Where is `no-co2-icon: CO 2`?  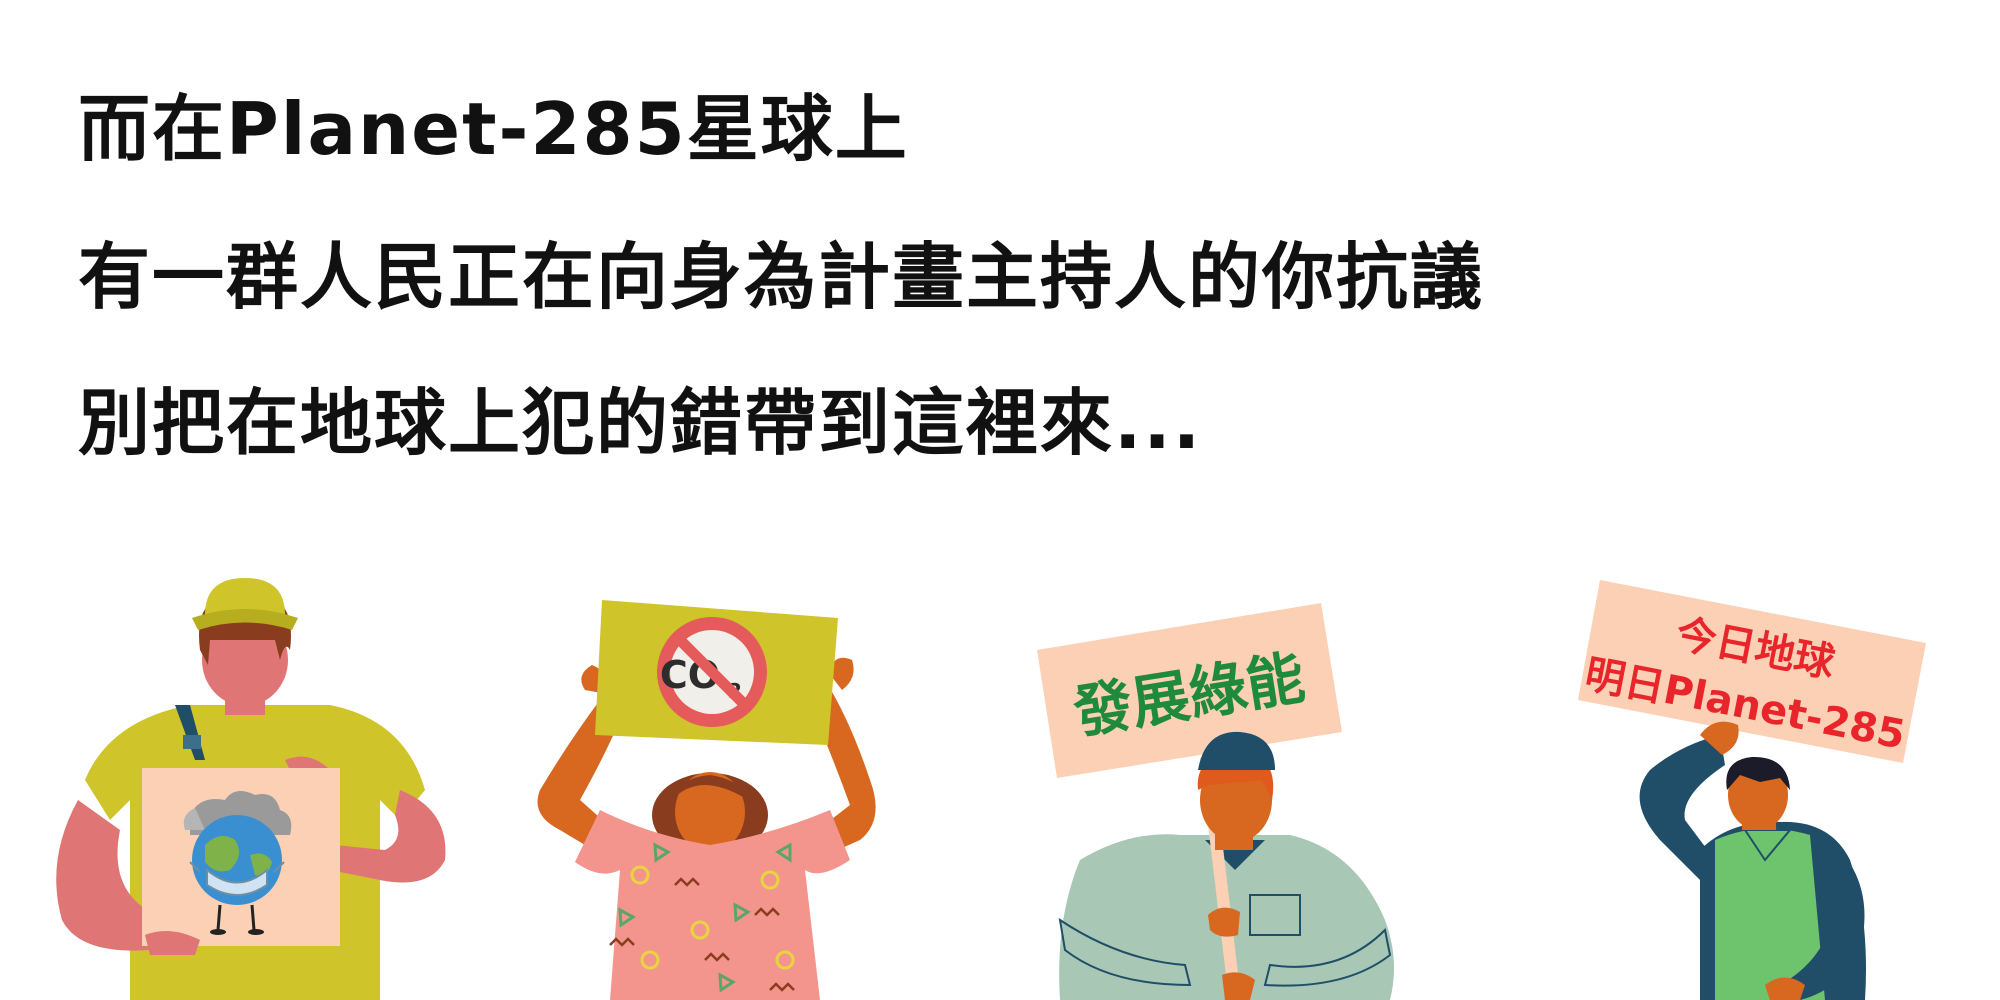
no-co2-icon: CO 2 is located at coordinates (712, 672).